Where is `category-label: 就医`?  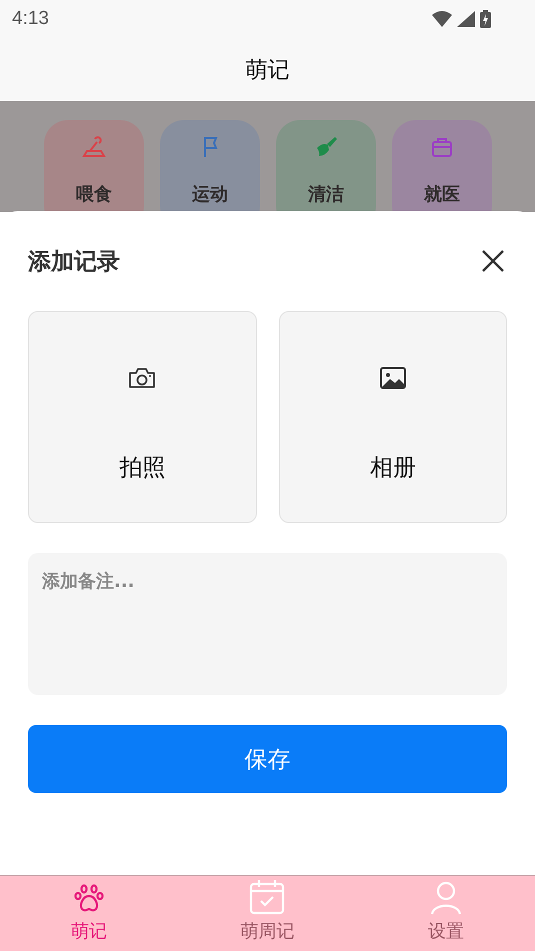 category-label: 就医 is located at coordinates (442, 194).